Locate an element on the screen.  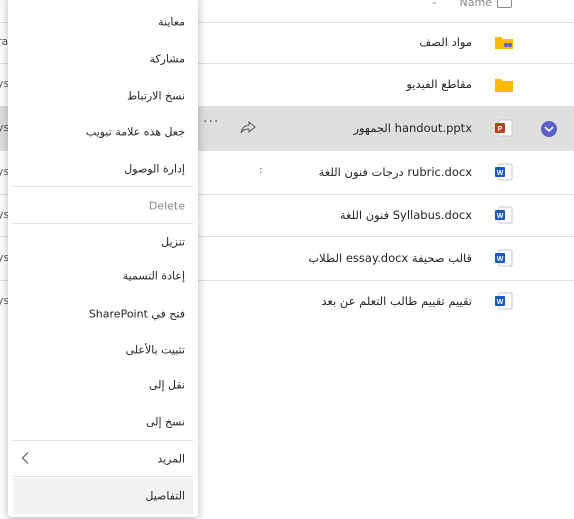
menu-item-more: المزيد is located at coordinates (103, 459).